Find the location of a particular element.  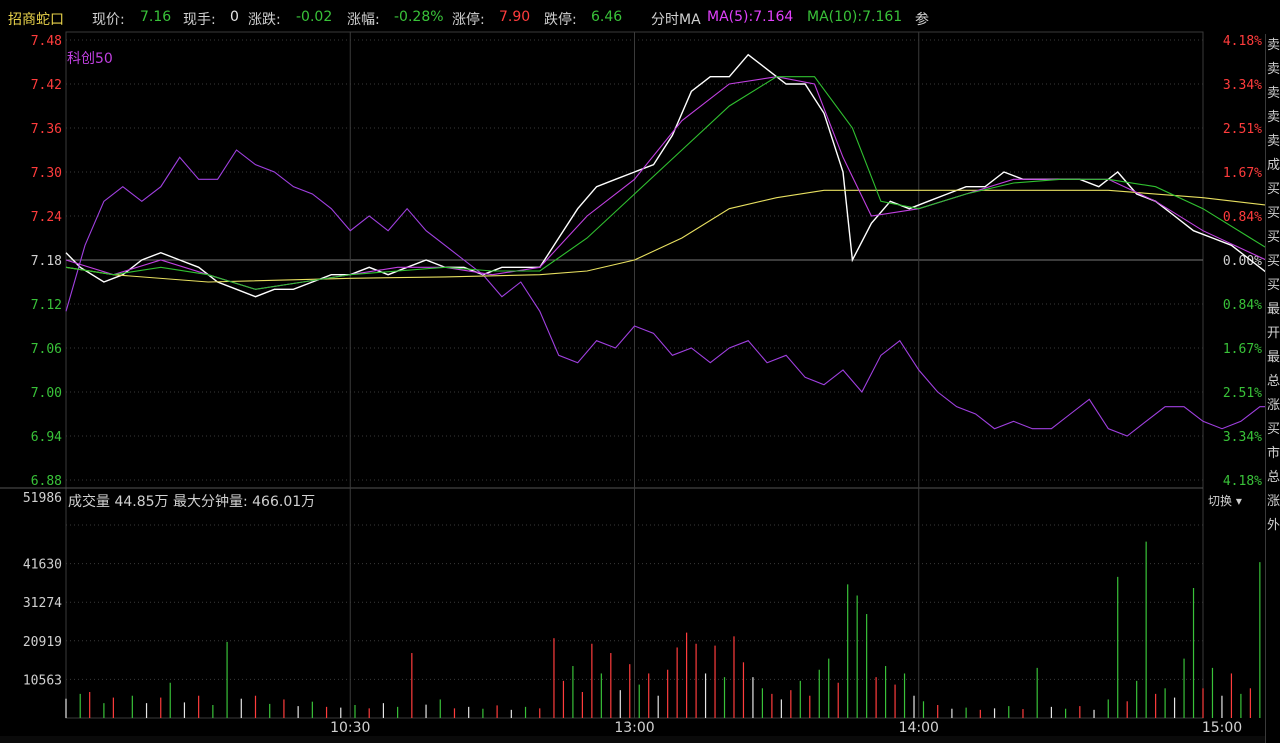

price-tick-label: 7.30 is located at coordinates (46, 173).